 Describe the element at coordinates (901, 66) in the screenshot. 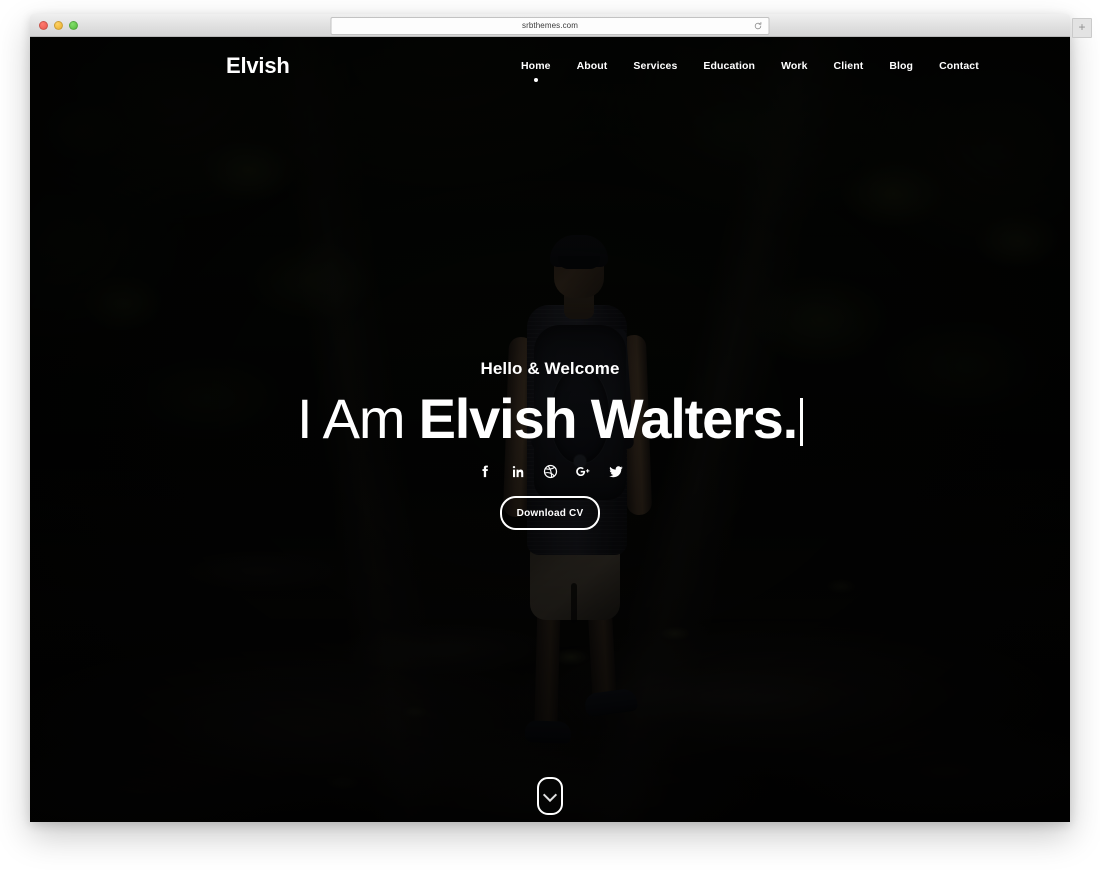

I see `nav-item-blog: Blog` at that location.